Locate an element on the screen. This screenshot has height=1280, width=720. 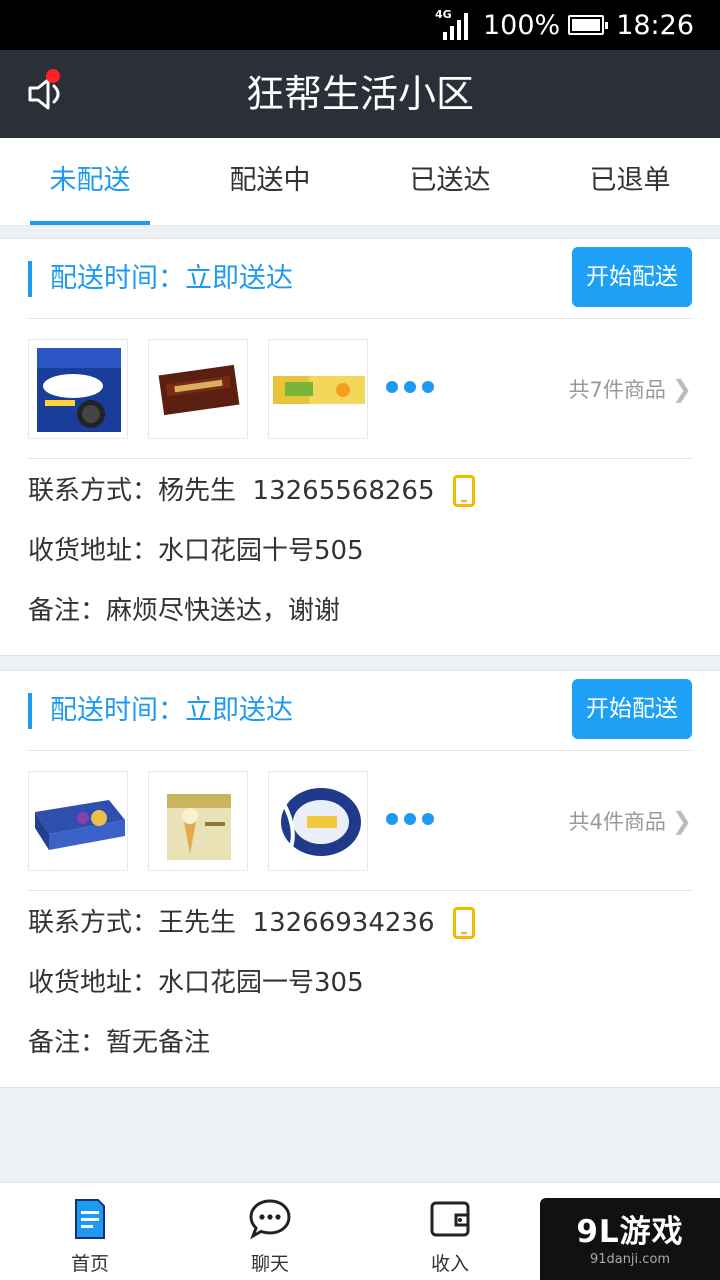
chat-icon is located at coordinates (270, 1219).